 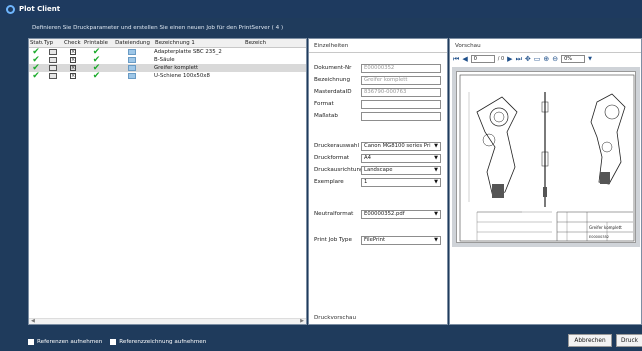 I want to click on label-druckerauswahl: Druckerauswahl, so click(x=336, y=146).